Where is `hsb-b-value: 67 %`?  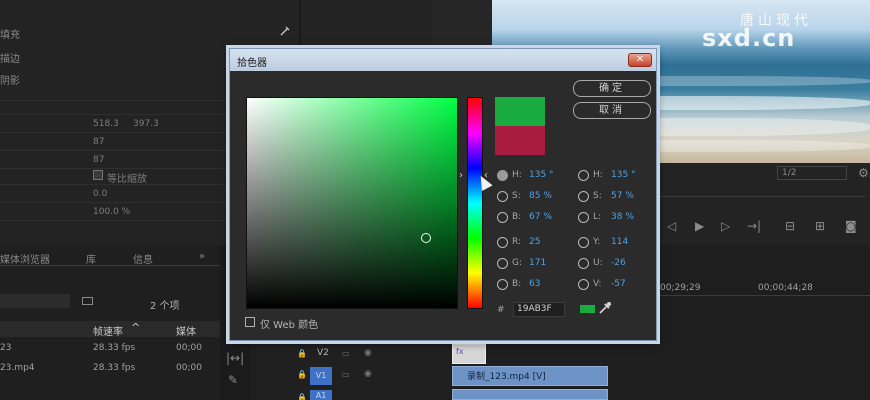
hsb-b-value: 67 % is located at coordinates (540, 217).